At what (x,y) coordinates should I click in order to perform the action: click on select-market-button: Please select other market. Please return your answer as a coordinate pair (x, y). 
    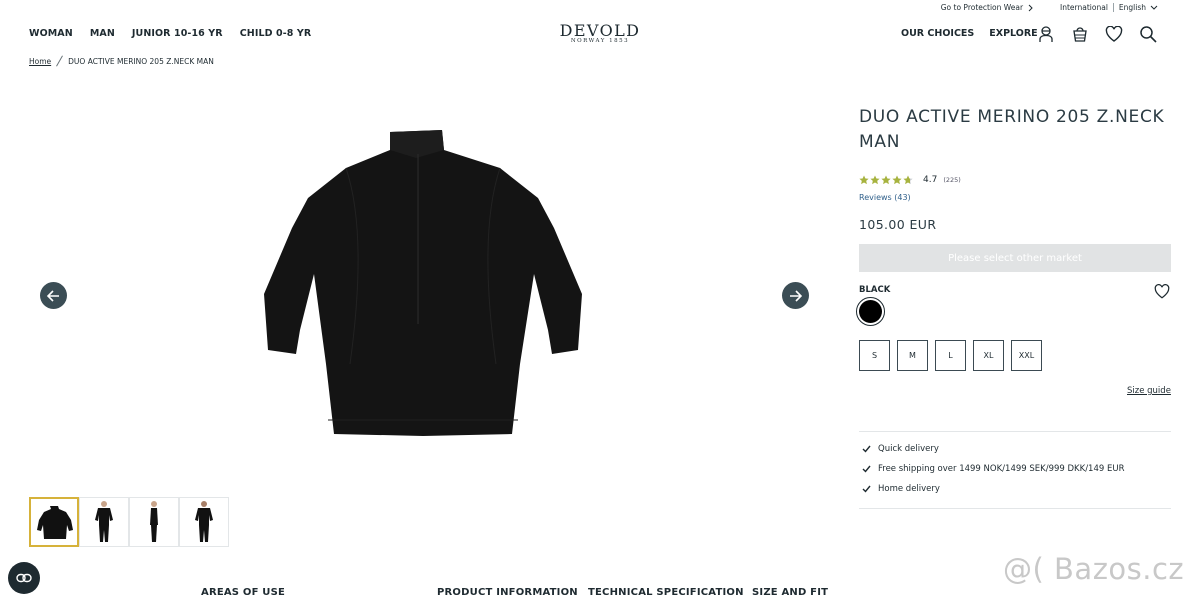
    Looking at the image, I should click on (1015, 258).